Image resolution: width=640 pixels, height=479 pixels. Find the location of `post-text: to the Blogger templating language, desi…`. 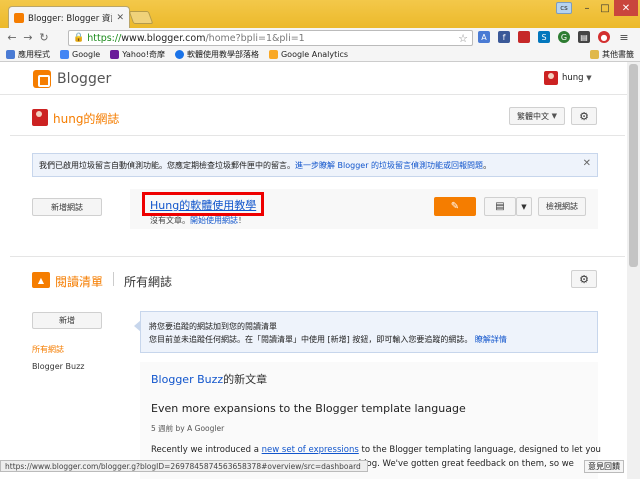

post-text: to the Blogger templating language, desi… is located at coordinates (479, 450).